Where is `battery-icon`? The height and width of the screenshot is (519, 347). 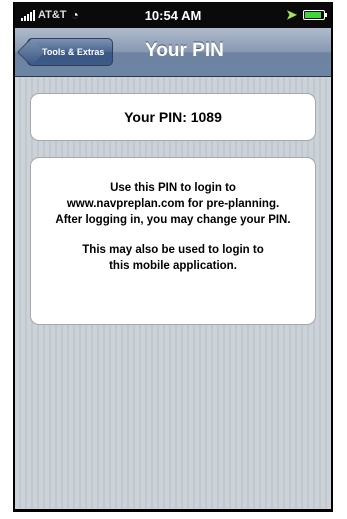
battery-icon is located at coordinates (315, 15).